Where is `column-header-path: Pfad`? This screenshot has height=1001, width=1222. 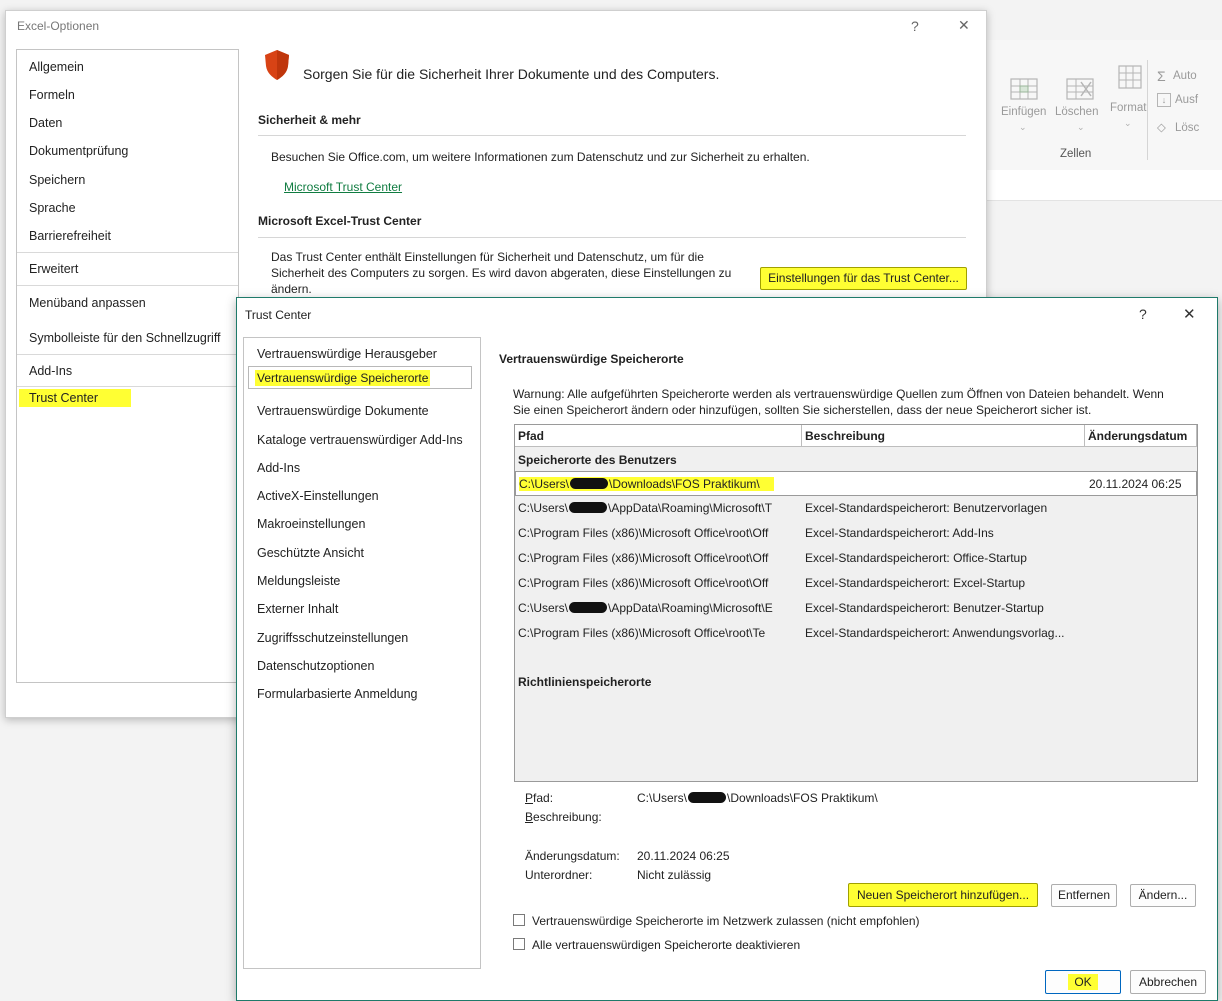
column-header-path: Pfad is located at coordinates (658, 436).